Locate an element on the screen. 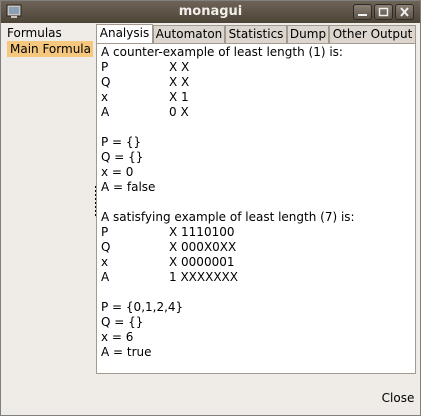  counter-assignment: A = false is located at coordinates (128, 187).